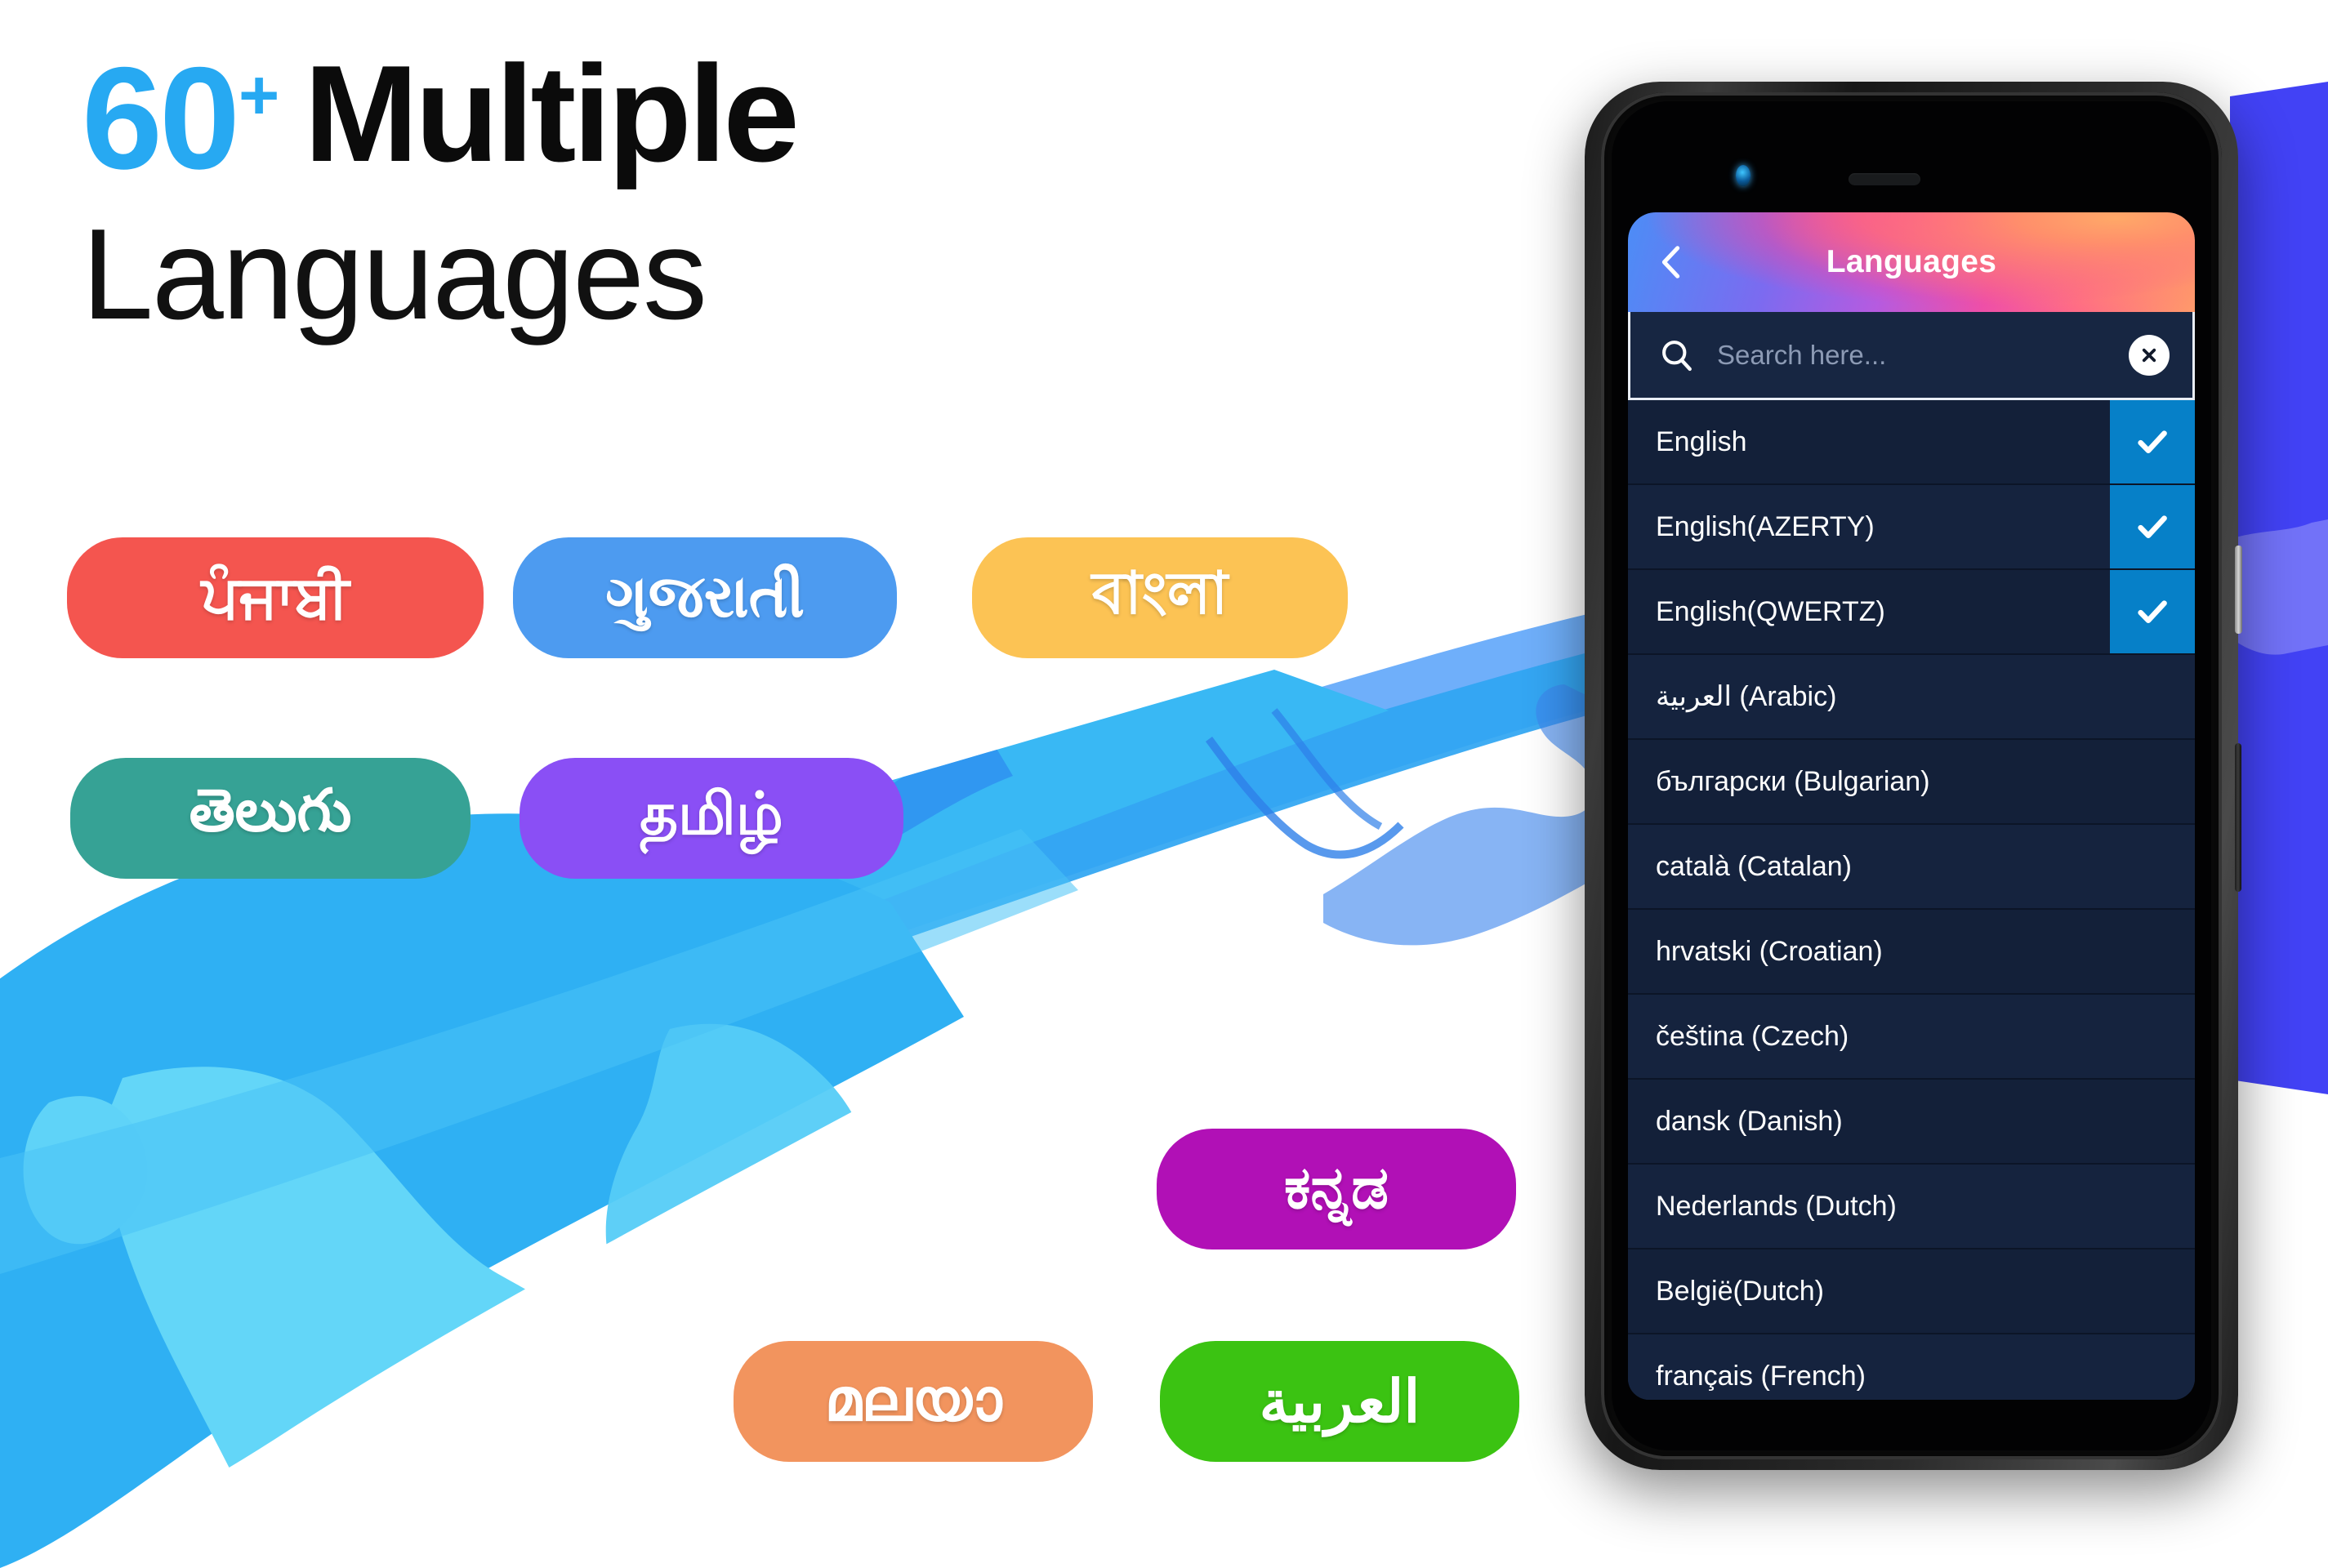 The height and width of the screenshot is (1568, 2328). I want to click on language-pill-label: ગુજરાતી, so click(705, 597).